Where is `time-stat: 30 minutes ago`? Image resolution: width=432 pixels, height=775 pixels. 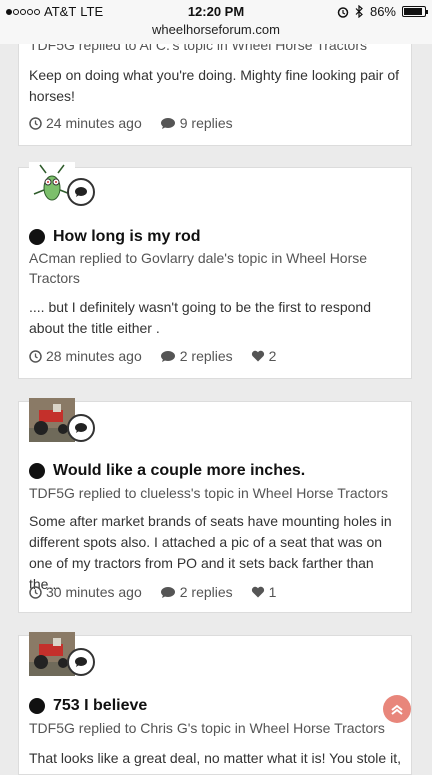
time-stat: 30 minutes ago is located at coordinates (85, 592).